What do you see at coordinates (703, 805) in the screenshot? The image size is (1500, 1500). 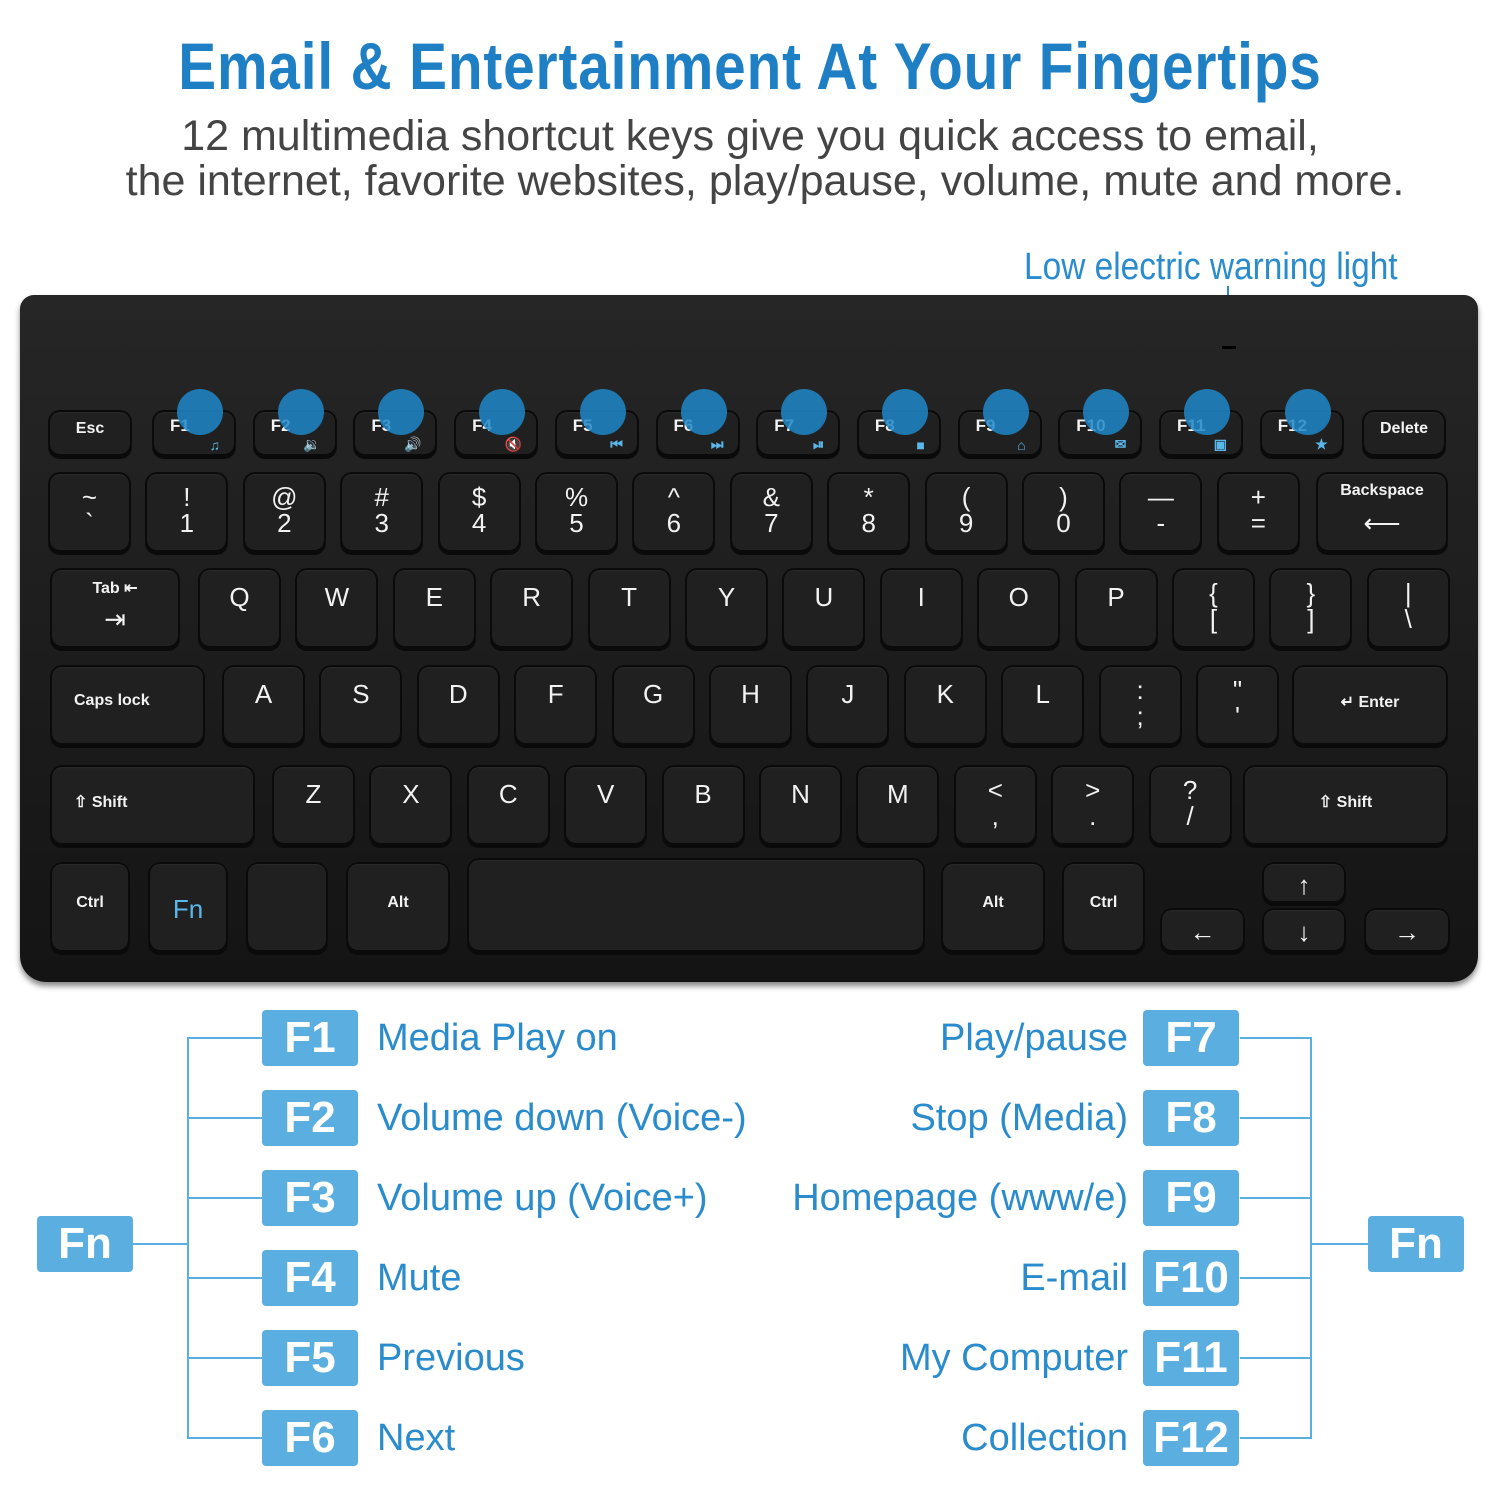 I see `key-b: B` at bounding box center [703, 805].